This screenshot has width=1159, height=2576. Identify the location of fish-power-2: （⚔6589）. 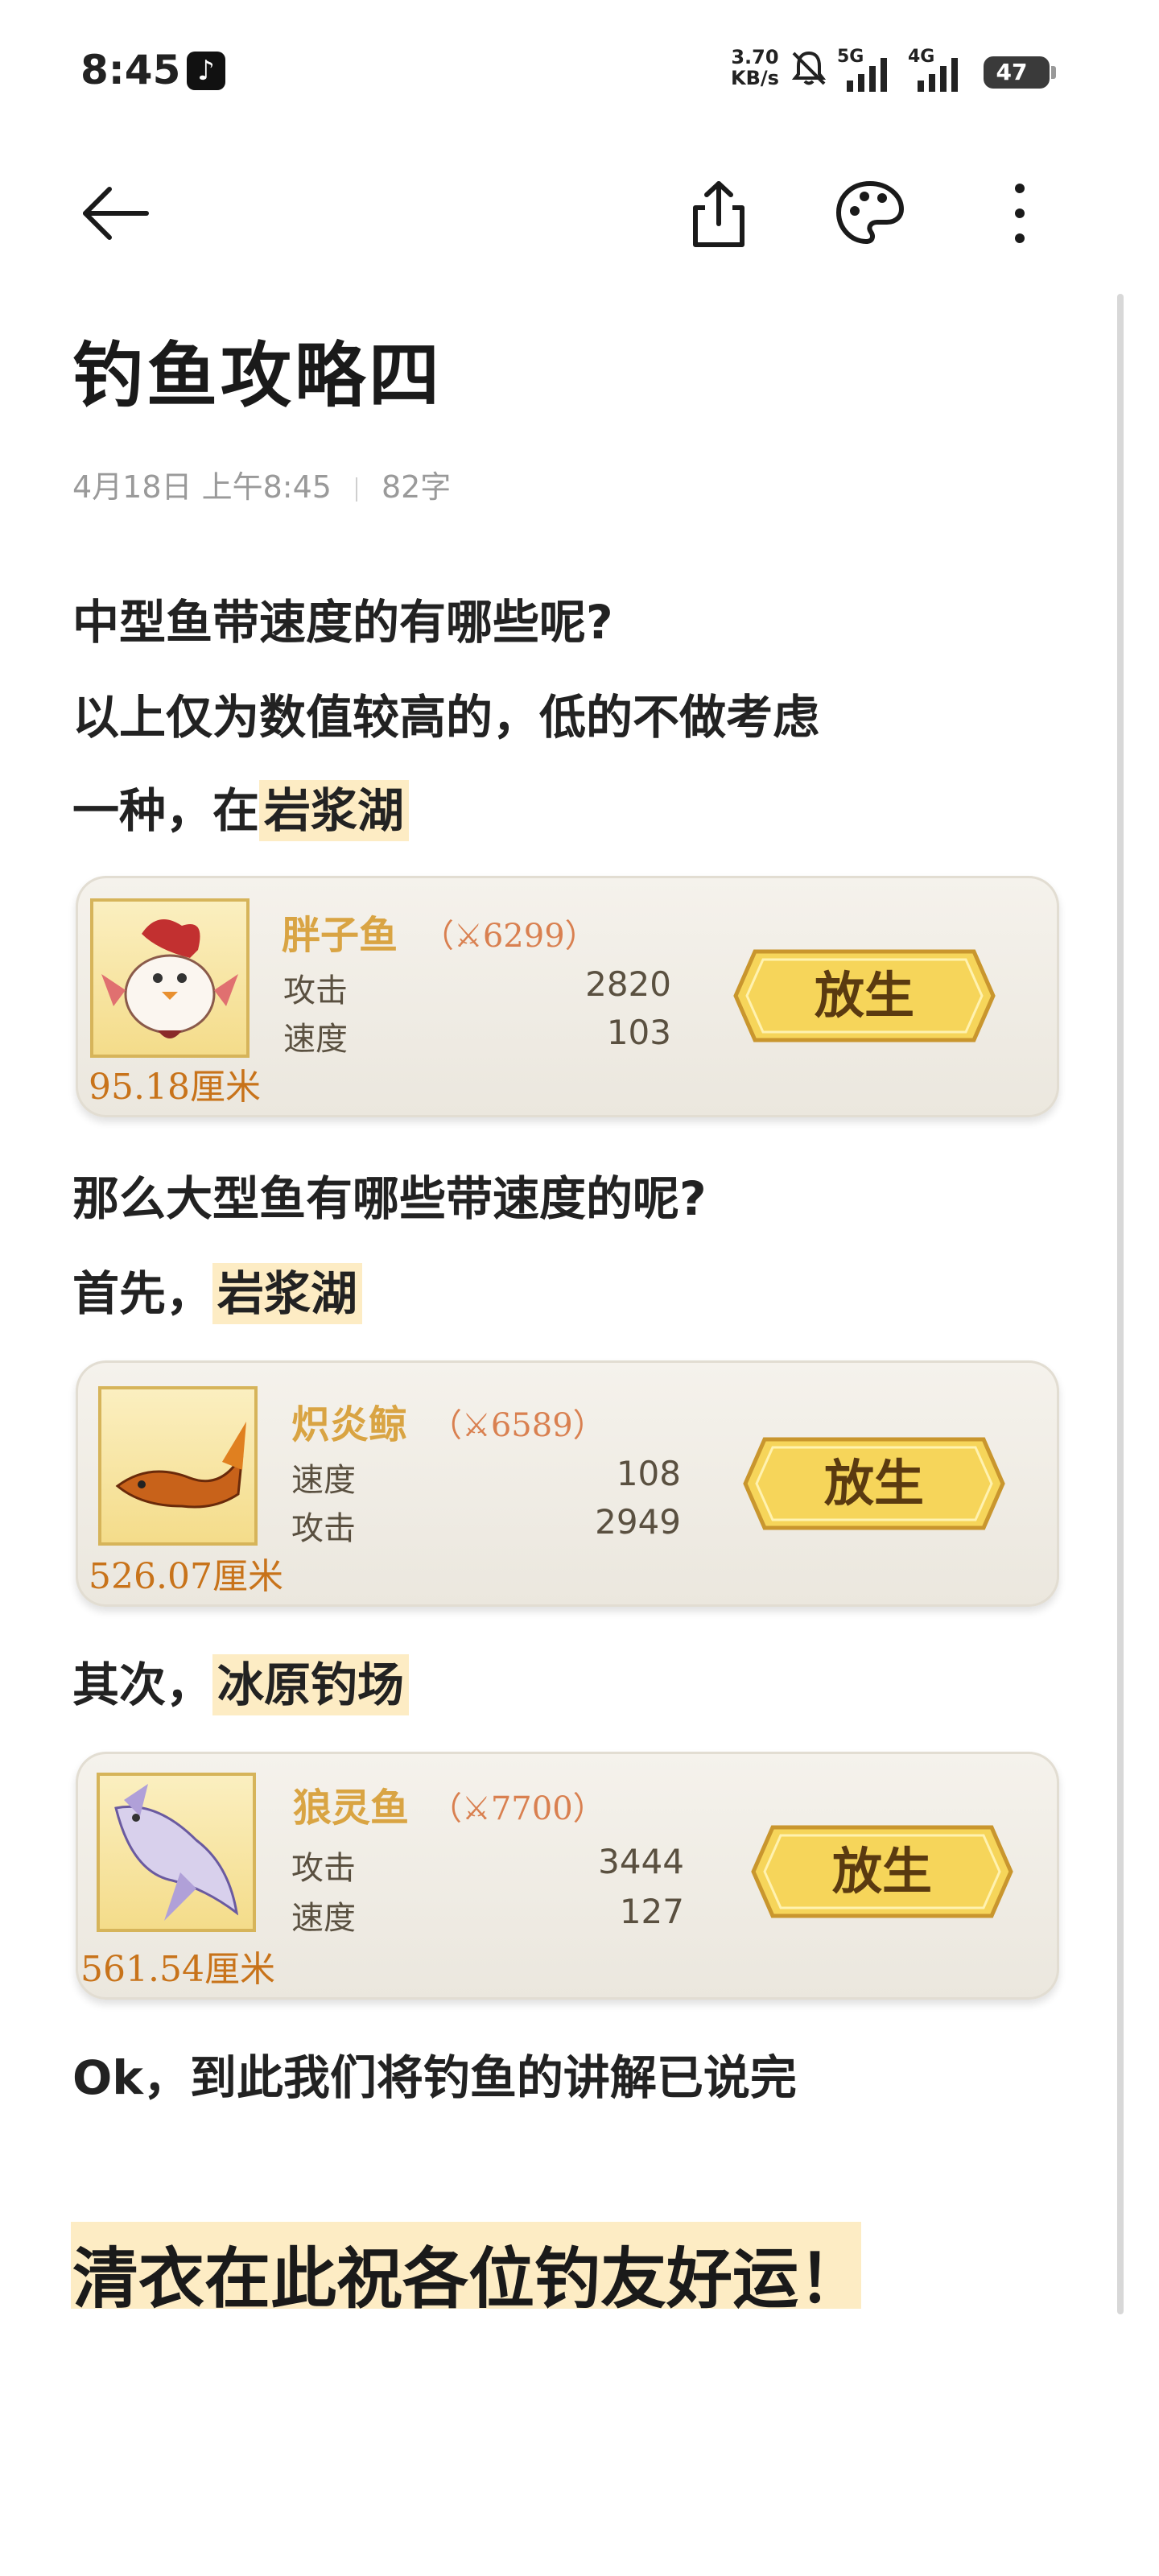
(517, 1425).